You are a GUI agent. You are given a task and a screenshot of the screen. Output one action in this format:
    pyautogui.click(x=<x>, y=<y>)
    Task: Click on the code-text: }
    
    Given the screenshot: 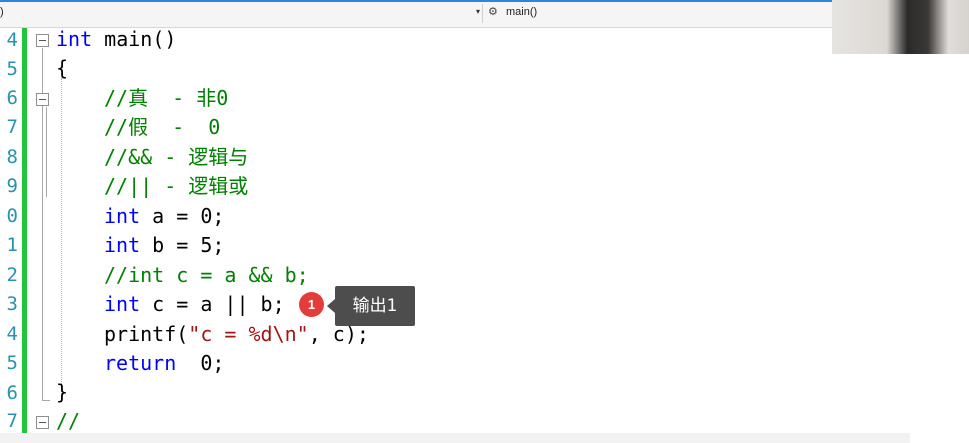 What is the action you would take?
    pyautogui.click(x=62, y=392)
    